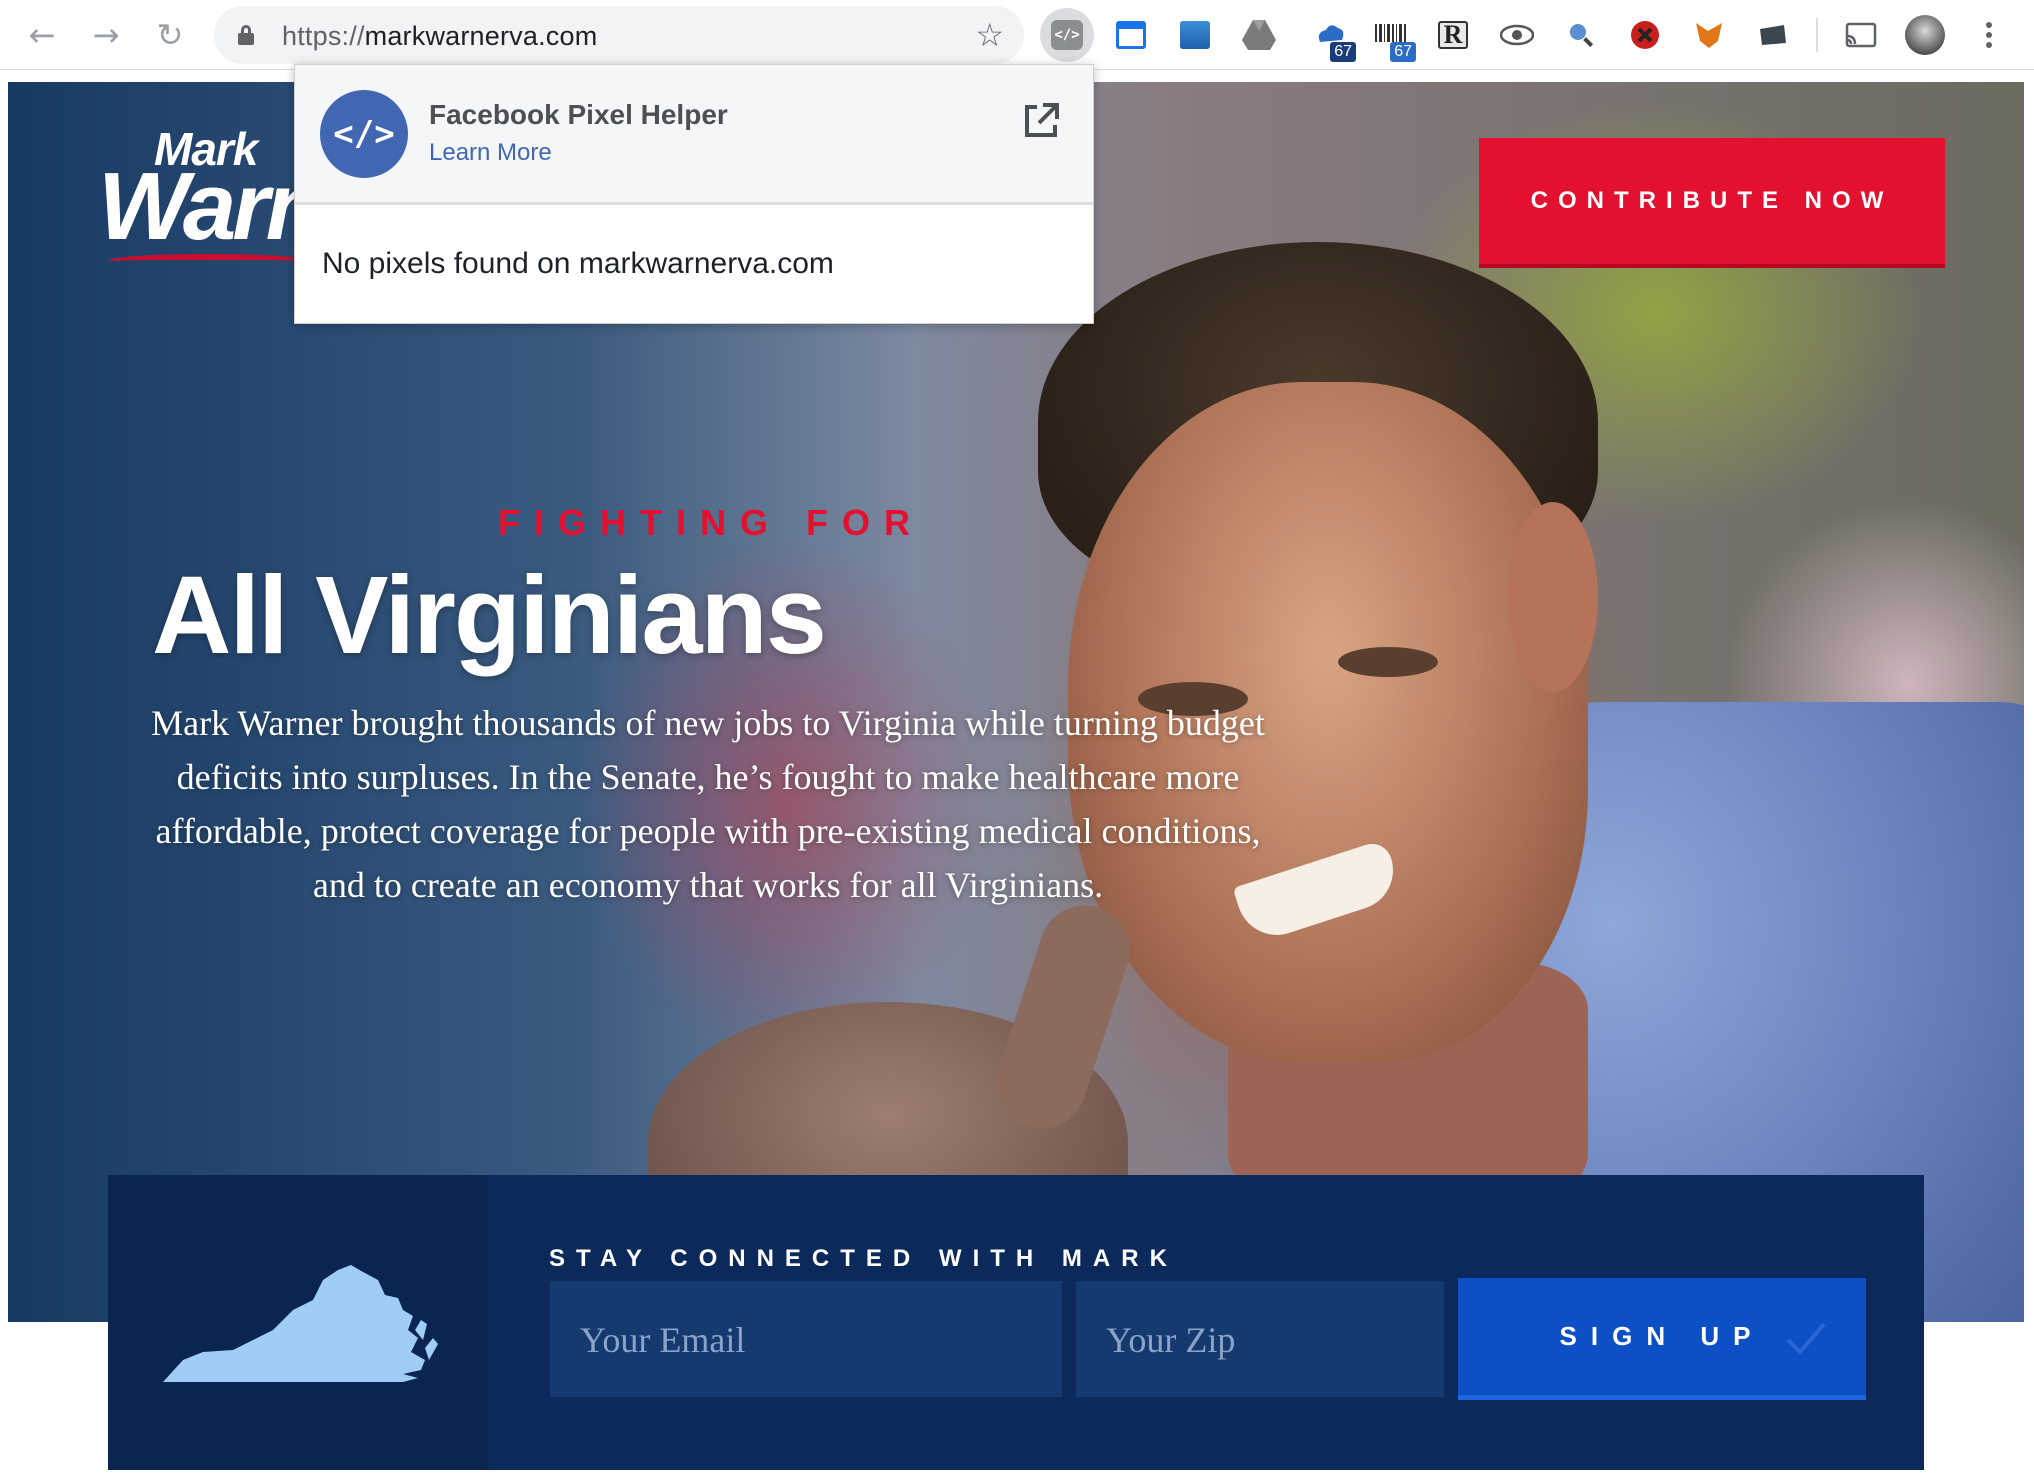 The width and height of the screenshot is (2034, 1480). I want to click on hero-eyebrow: FIGHTING FOR, so click(711, 522).